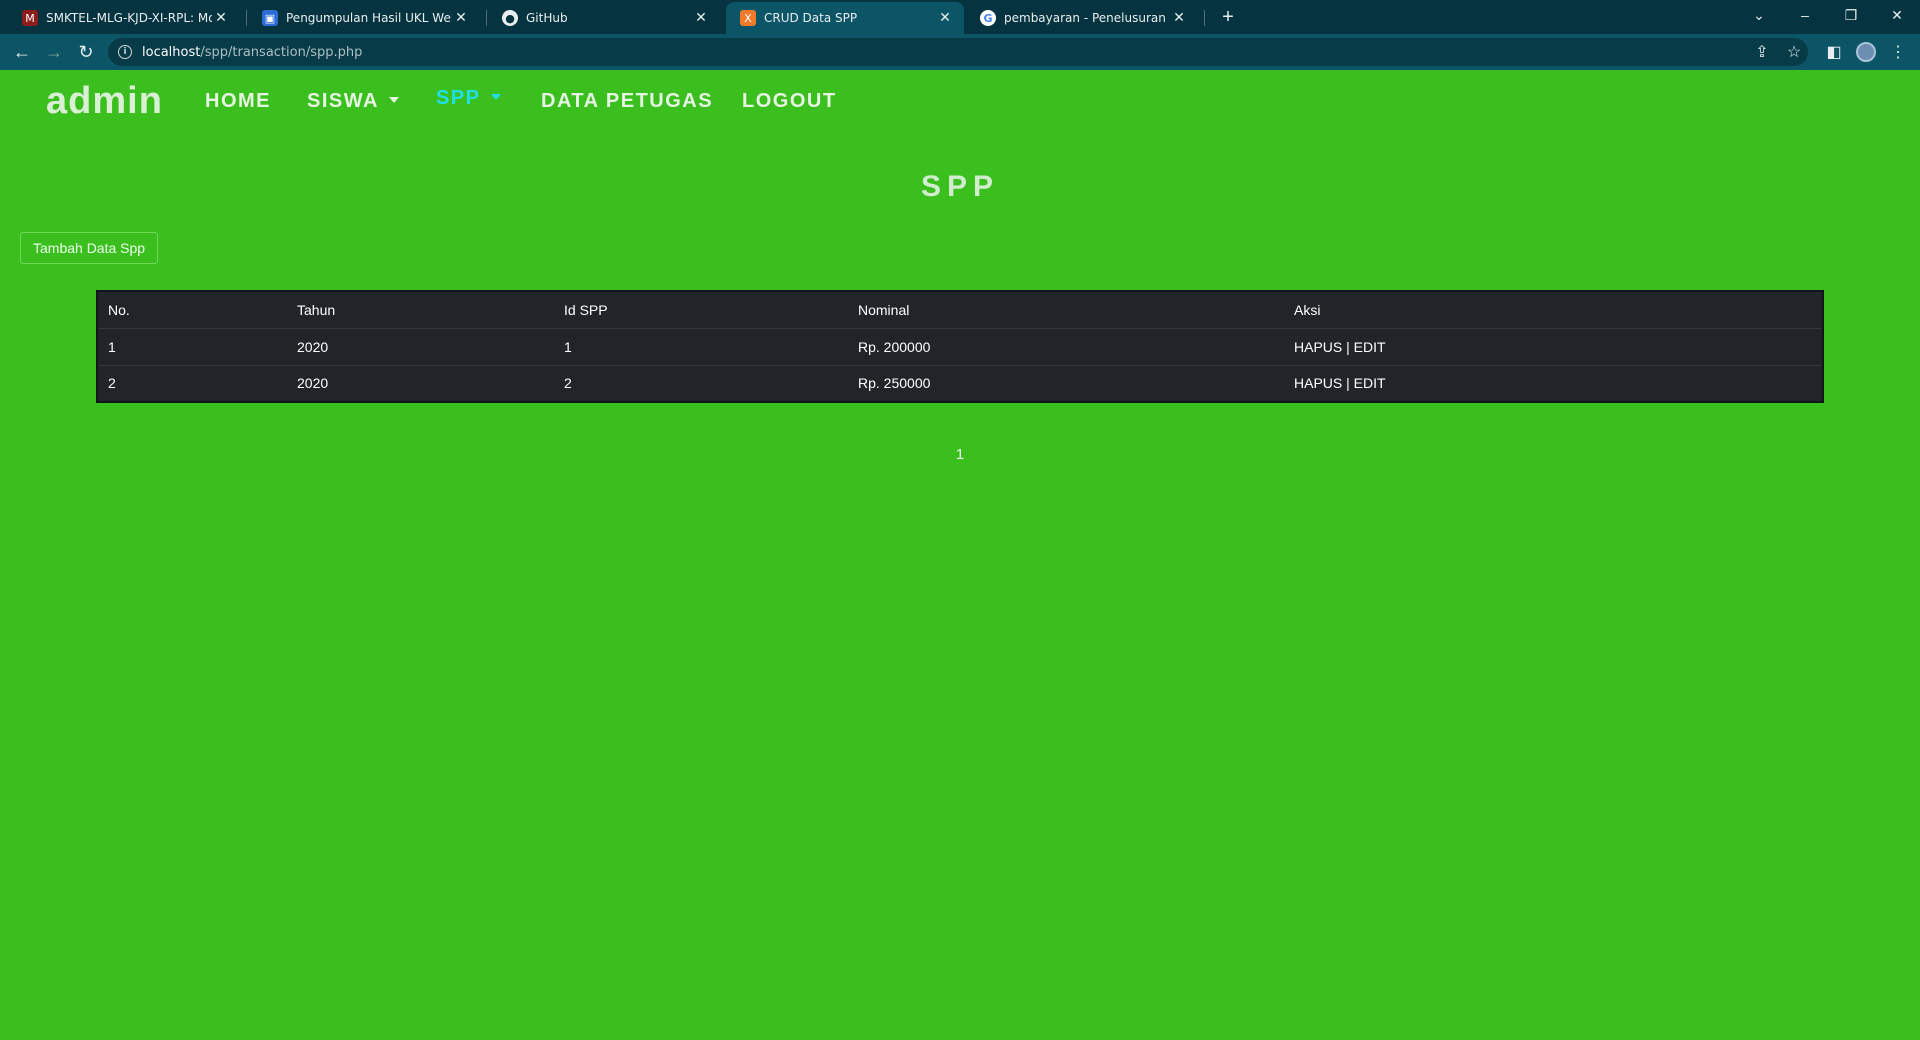  I want to click on table-header-row: No. Tahun Id SPP Nominal Aksi, so click(960, 310).